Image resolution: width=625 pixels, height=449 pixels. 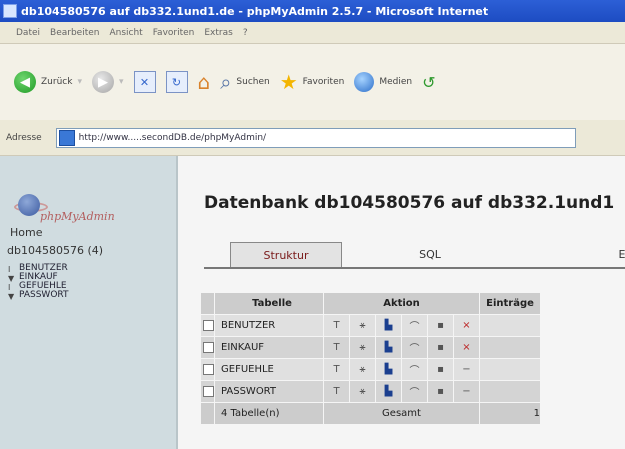 What do you see at coordinates (204, 82) in the screenshot?
I see `home-icon: ⌂` at bounding box center [204, 82].